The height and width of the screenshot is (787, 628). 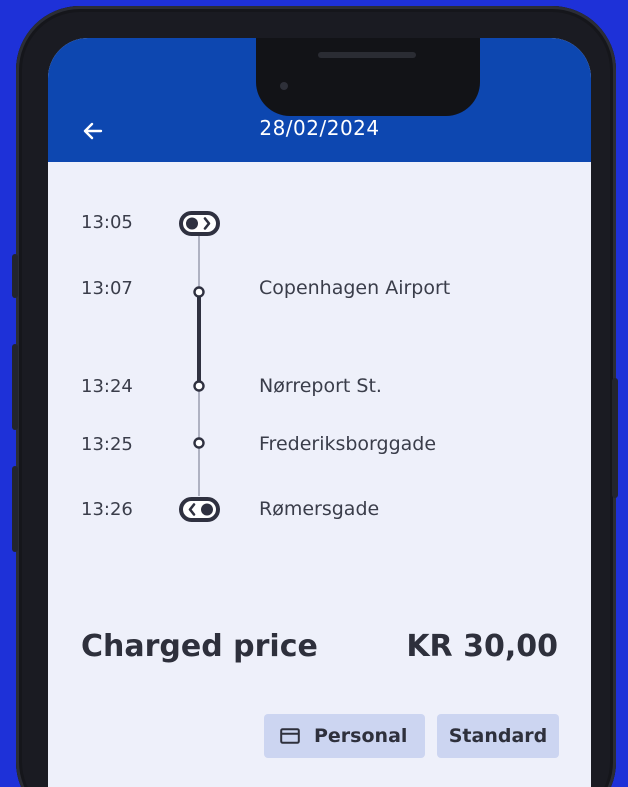 I want to click on transit-start-icon, so click(x=199, y=223).